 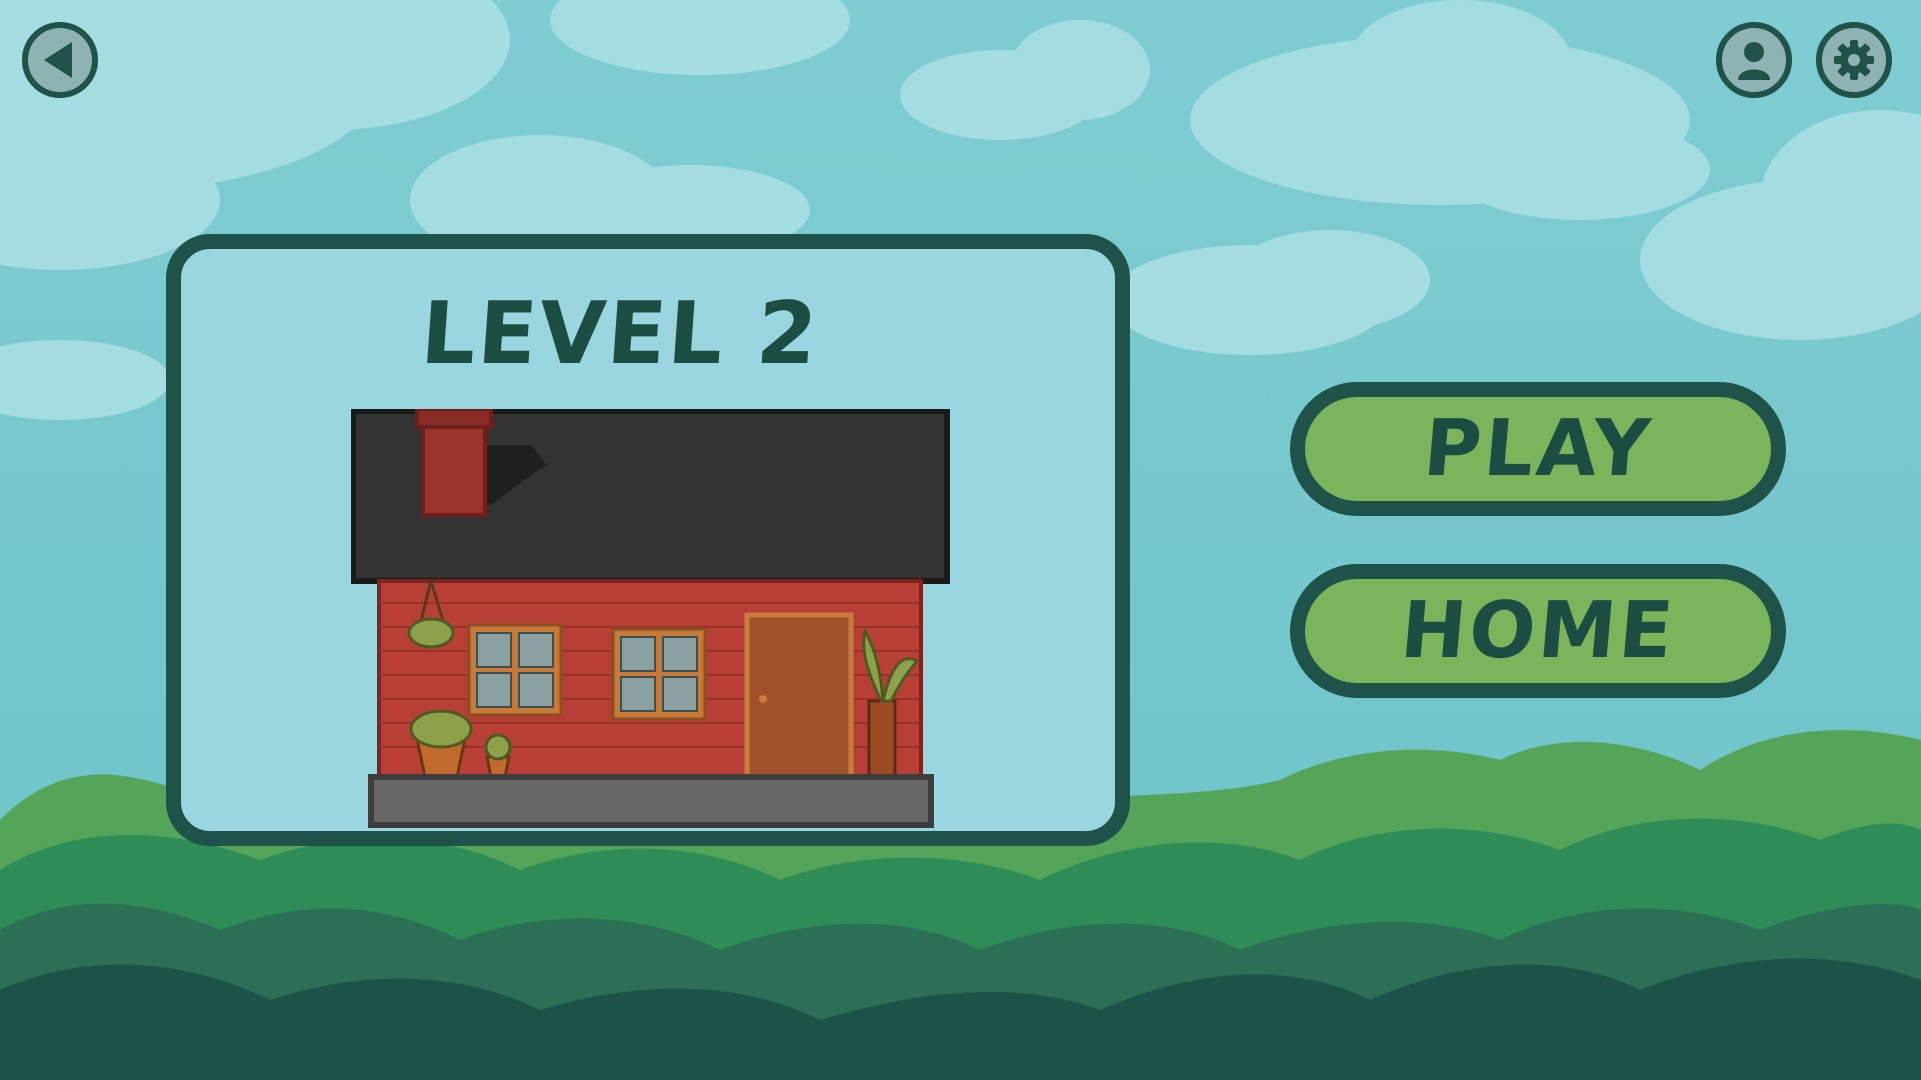 What do you see at coordinates (659, 674) in the screenshot?
I see `window-right` at bounding box center [659, 674].